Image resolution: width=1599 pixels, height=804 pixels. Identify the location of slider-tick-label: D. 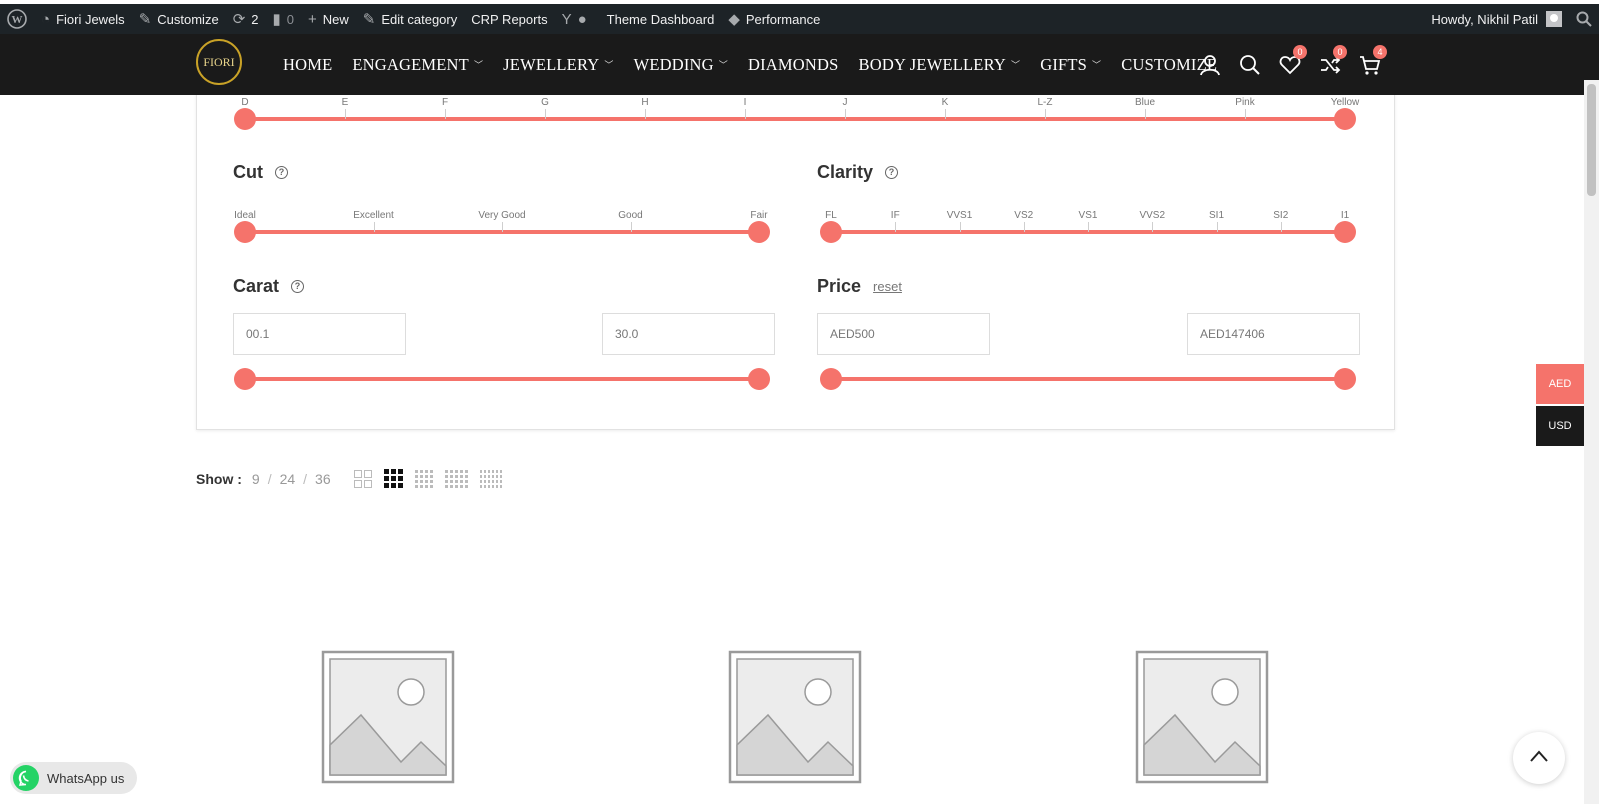
(245, 102).